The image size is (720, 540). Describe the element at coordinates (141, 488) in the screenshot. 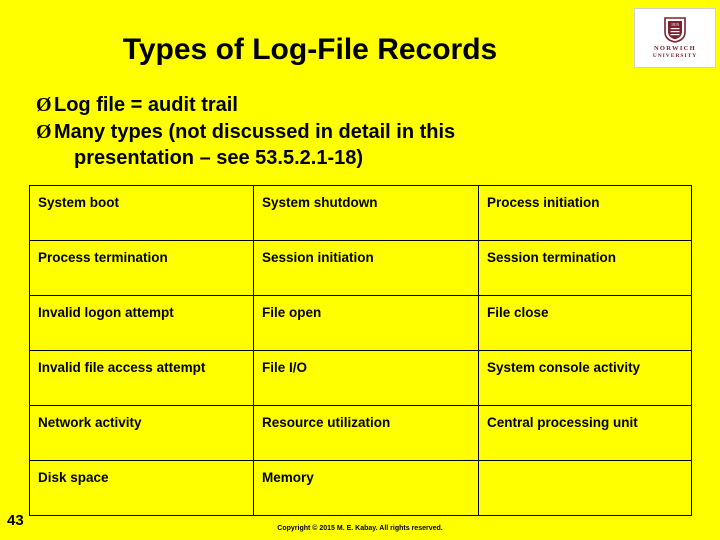

I see `table-cell: Disk space` at that location.